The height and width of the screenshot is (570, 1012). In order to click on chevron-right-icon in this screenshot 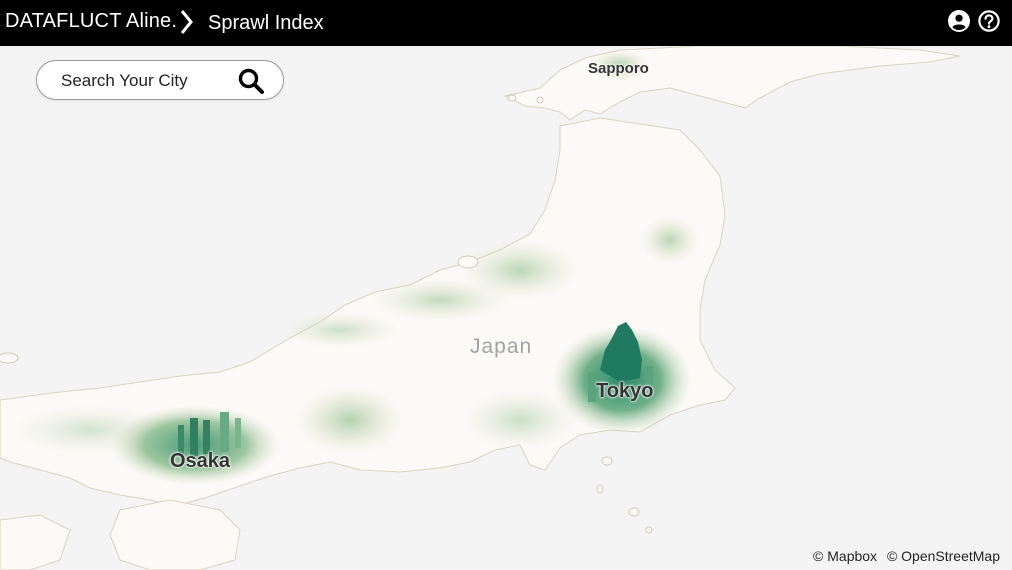, I will do `click(186, 22)`.